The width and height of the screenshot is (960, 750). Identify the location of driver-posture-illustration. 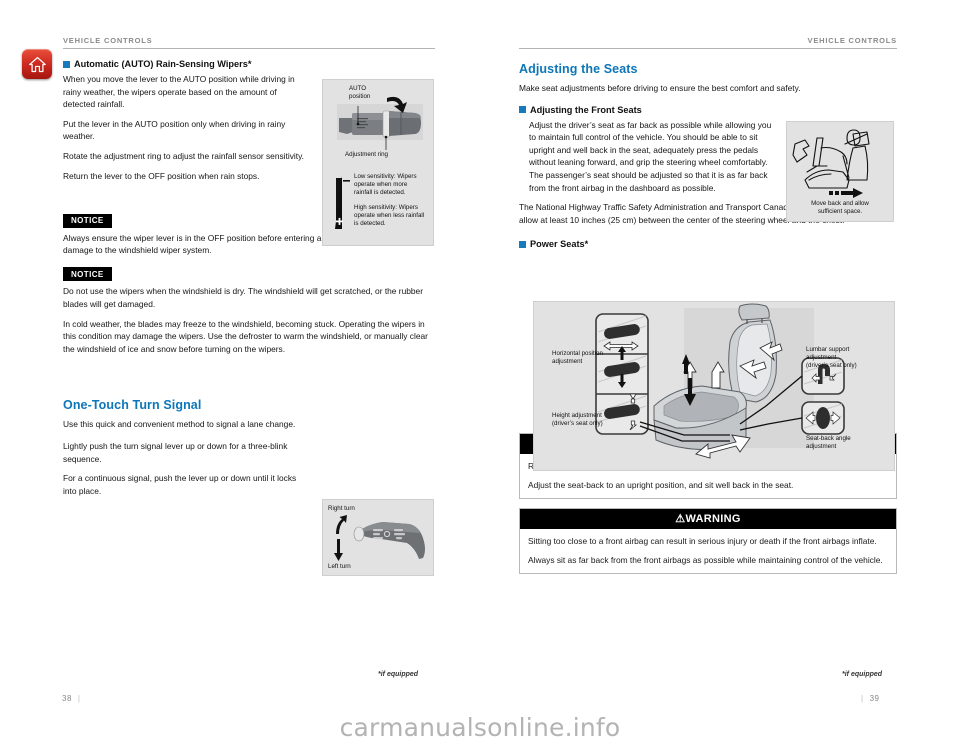
(831, 163).